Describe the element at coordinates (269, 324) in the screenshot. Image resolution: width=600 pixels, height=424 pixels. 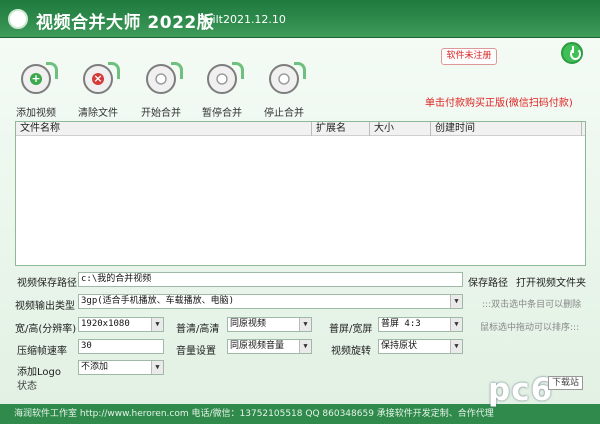
I see `quality-select: 同原视频 ▼` at that location.